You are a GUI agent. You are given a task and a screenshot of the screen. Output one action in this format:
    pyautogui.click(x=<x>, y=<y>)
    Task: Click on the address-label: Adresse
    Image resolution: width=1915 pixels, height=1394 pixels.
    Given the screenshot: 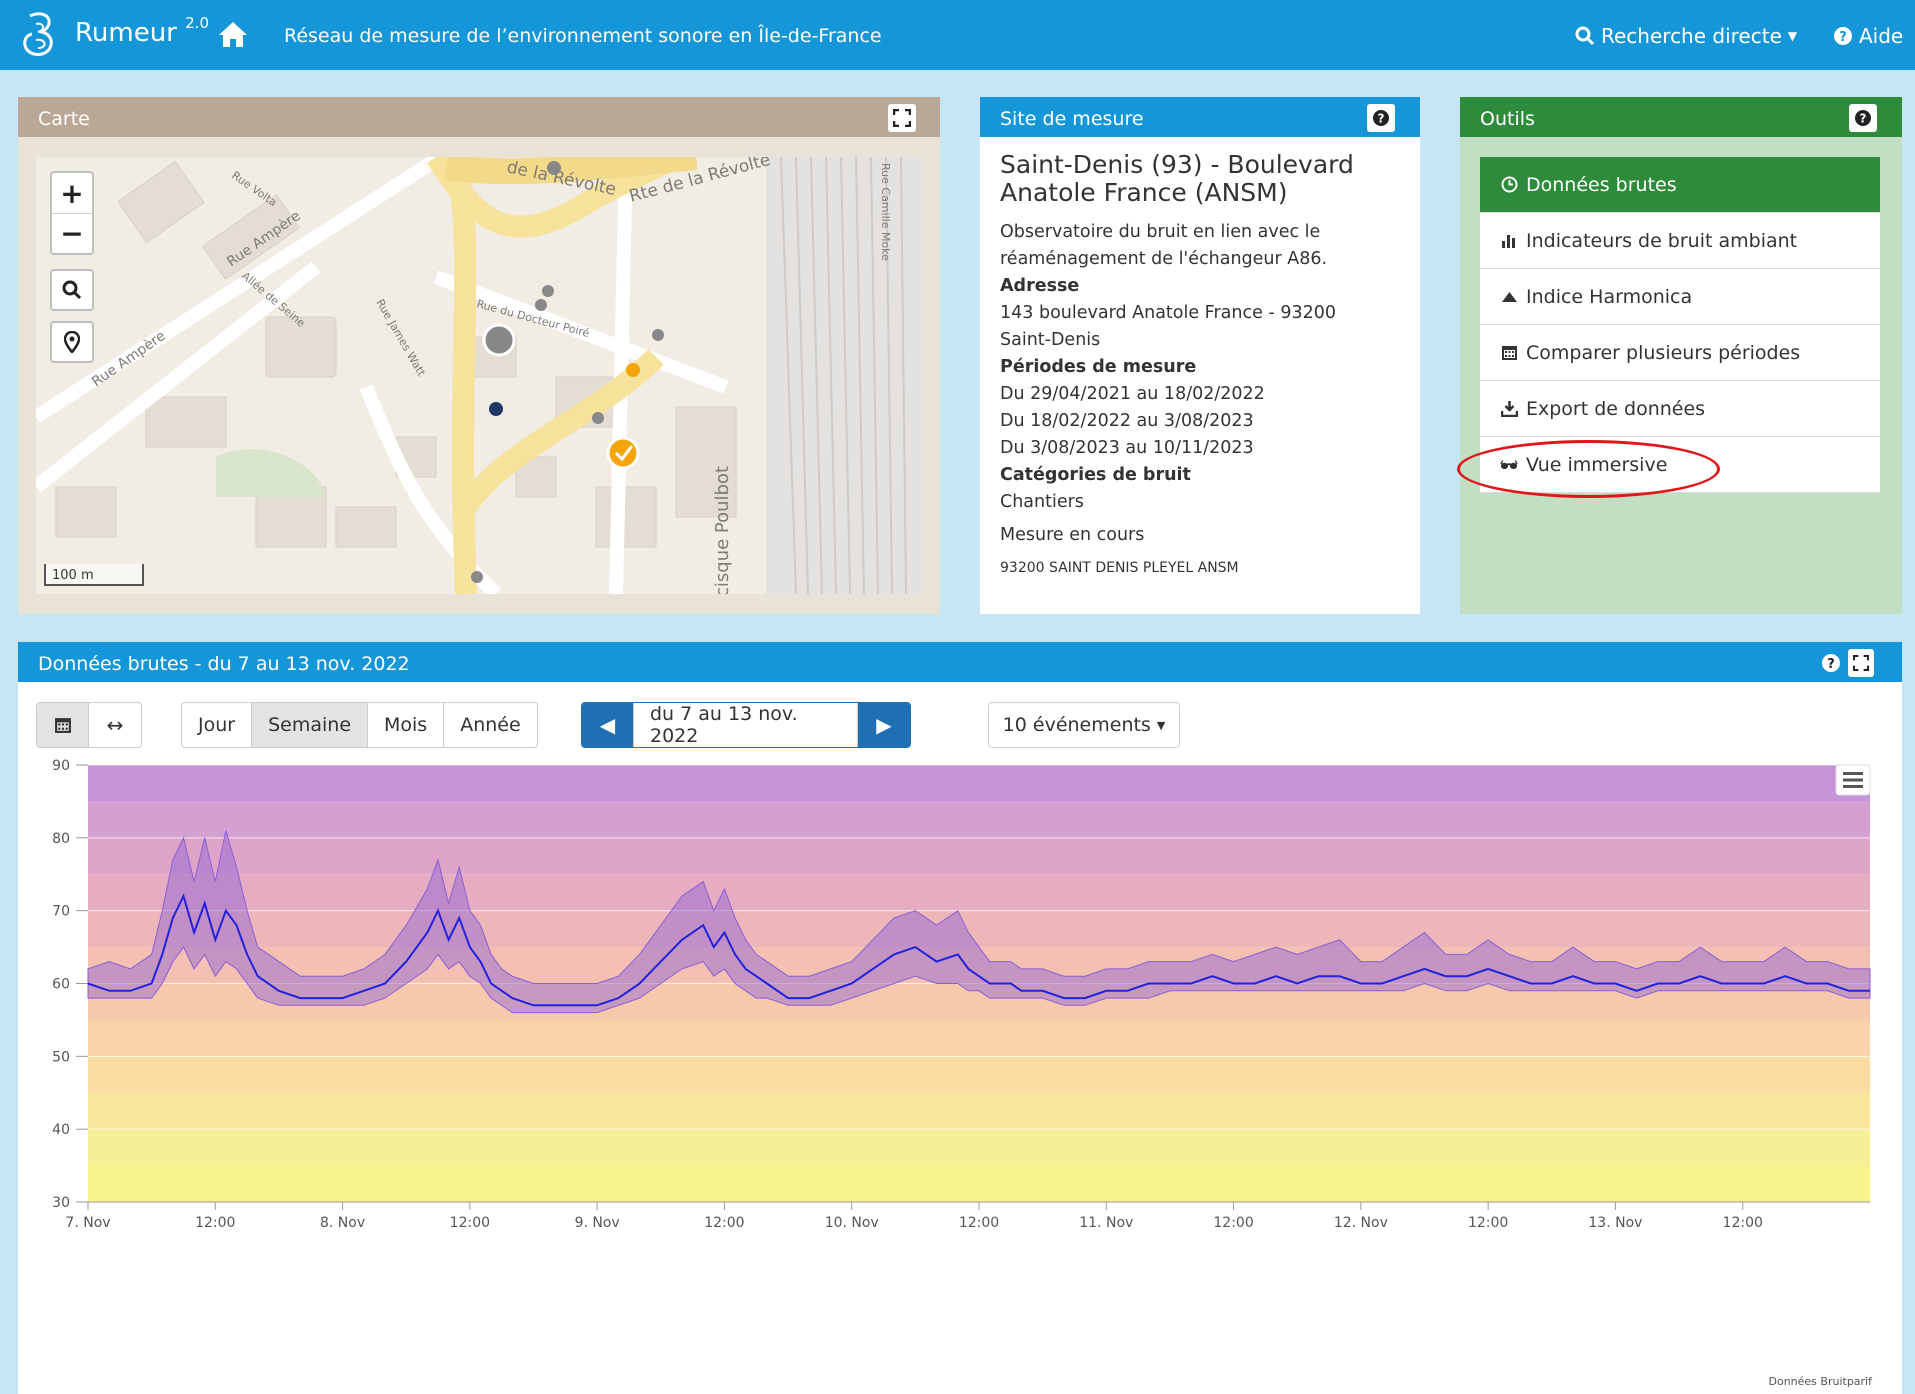 What is the action you would take?
    pyautogui.click(x=1040, y=286)
    